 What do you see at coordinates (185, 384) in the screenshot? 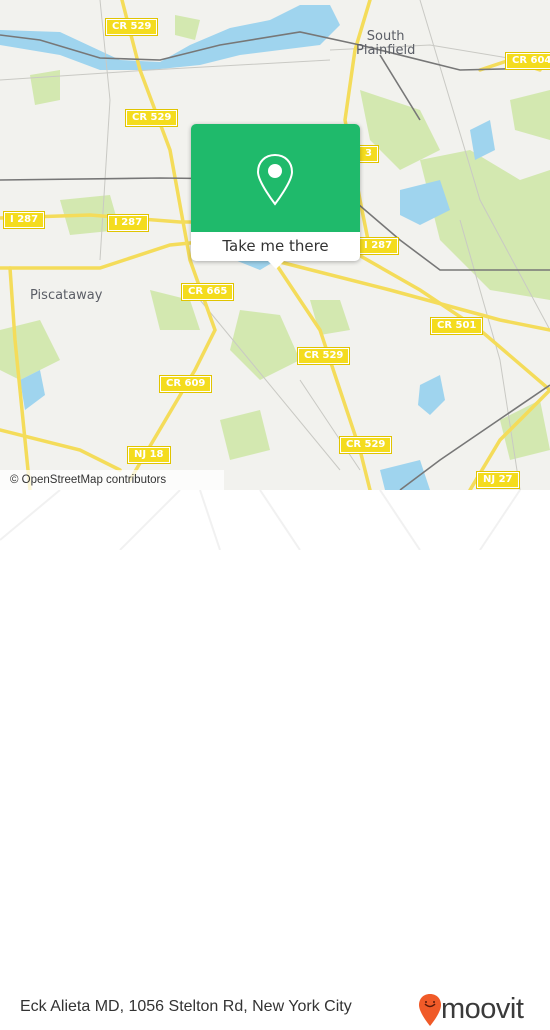
I see `road-shield: CR 609` at bounding box center [185, 384].